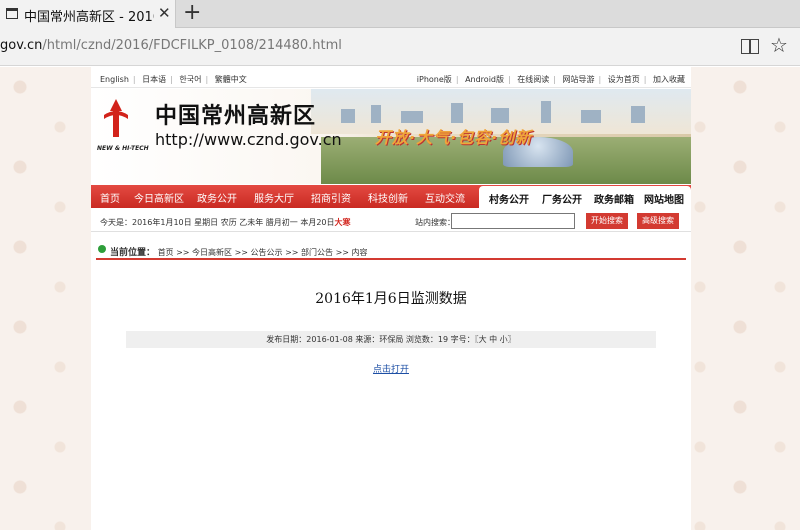 The height and width of the screenshot is (530, 800). Describe the element at coordinates (454, 137) in the screenshot. I see `banner-slogan: 开放·大气·包容·创新` at that location.